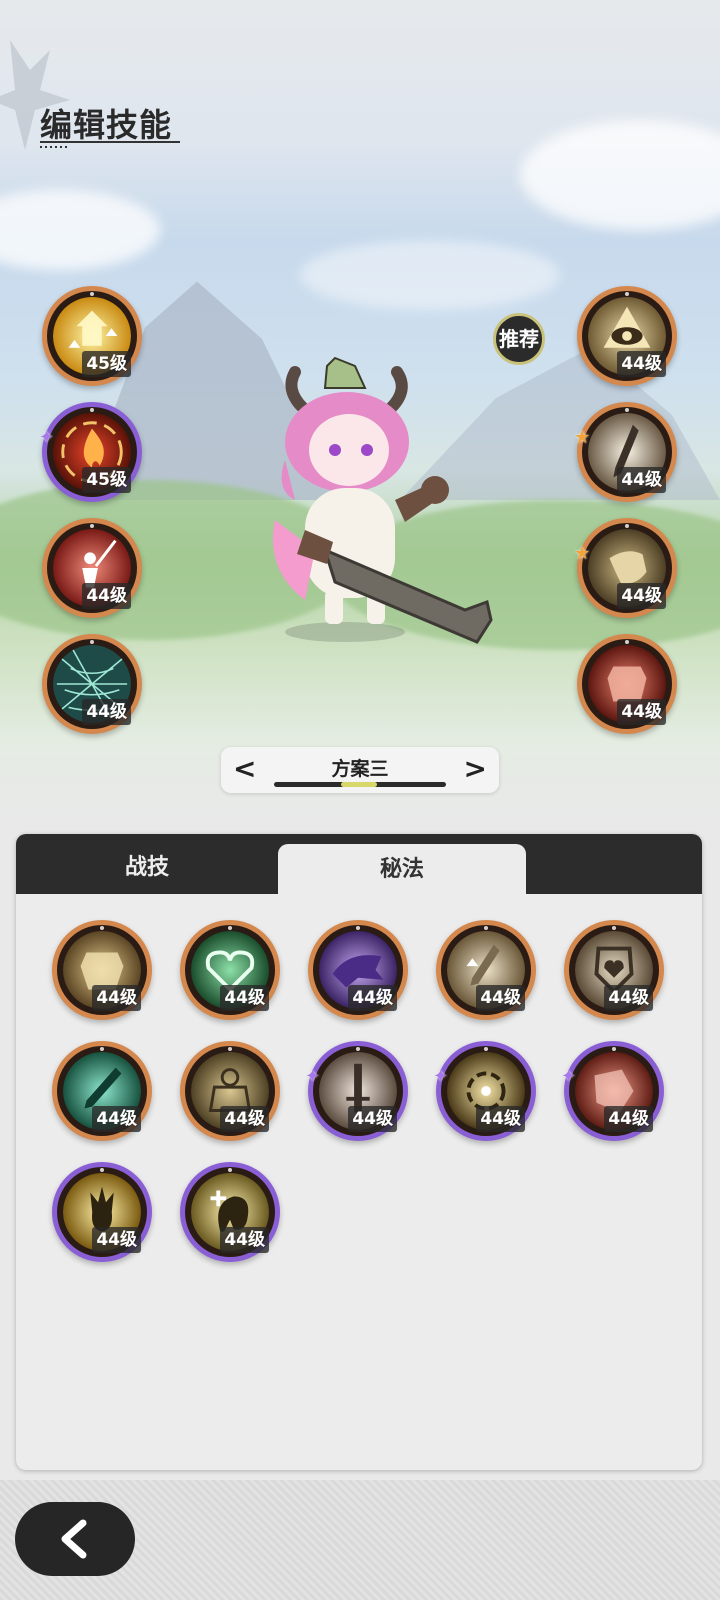  Describe the element at coordinates (90, 452) in the screenshot. I see `equipped-skill-left-2: ✦ 45级` at that location.